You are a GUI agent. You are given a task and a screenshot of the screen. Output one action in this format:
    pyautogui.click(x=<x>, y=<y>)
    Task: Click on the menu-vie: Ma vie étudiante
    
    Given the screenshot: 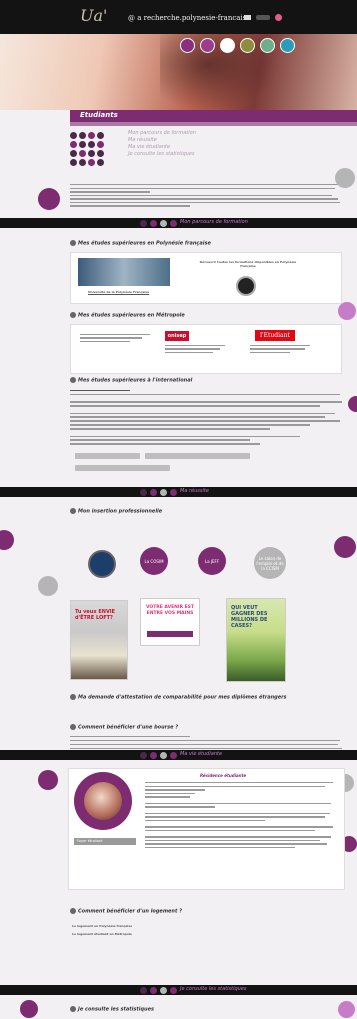 What is the action you would take?
    pyautogui.click(x=162, y=147)
    